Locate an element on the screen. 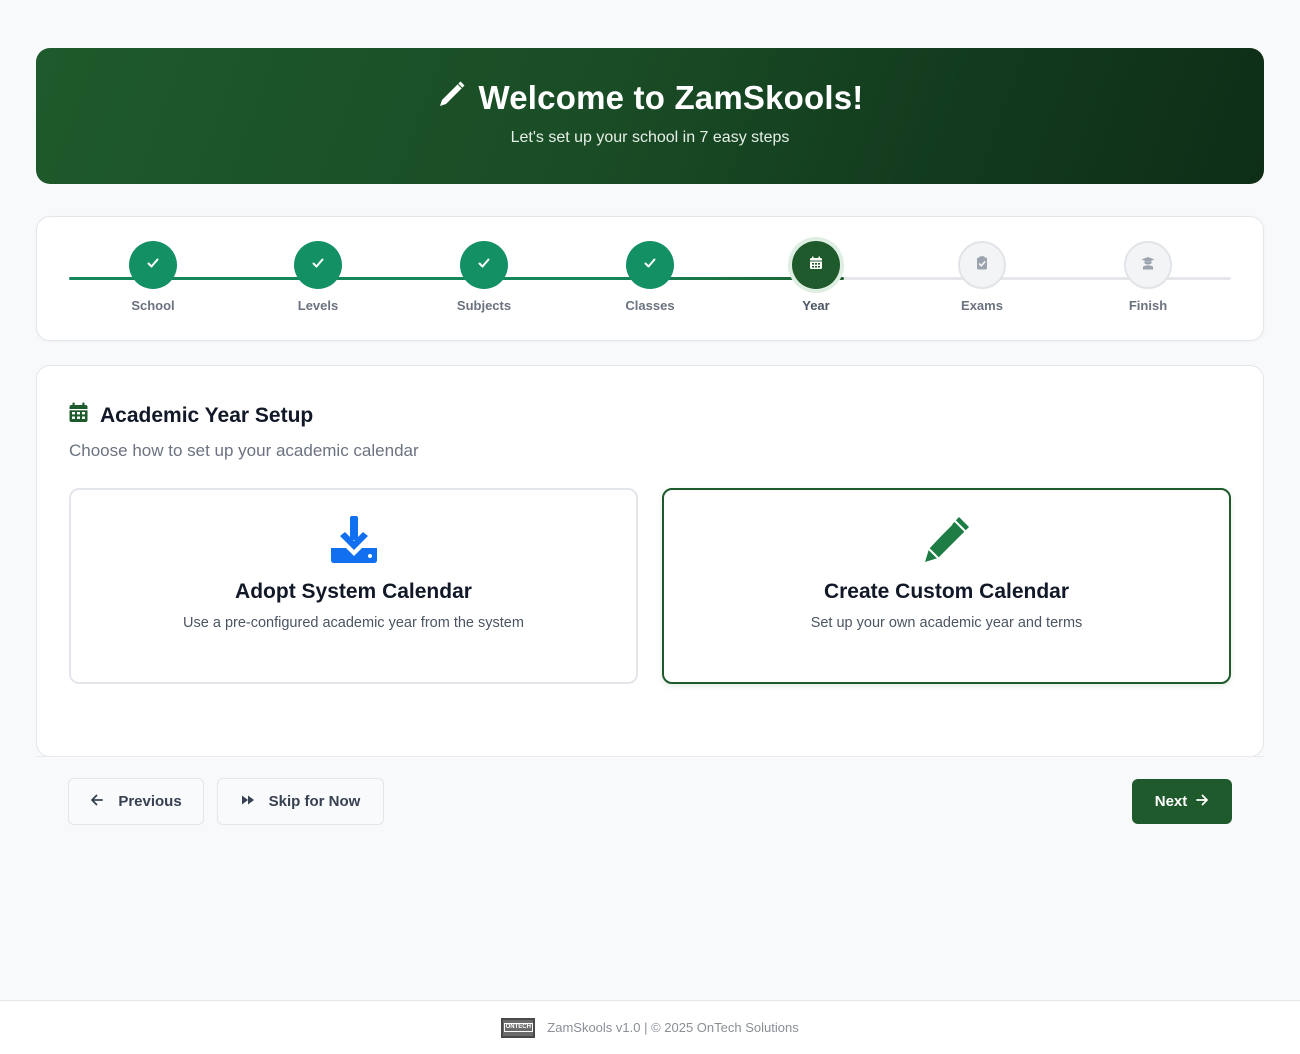 The width and height of the screenshot is (1300, 1054). step-subjects: Subjects is located at coordinates (484, 277).